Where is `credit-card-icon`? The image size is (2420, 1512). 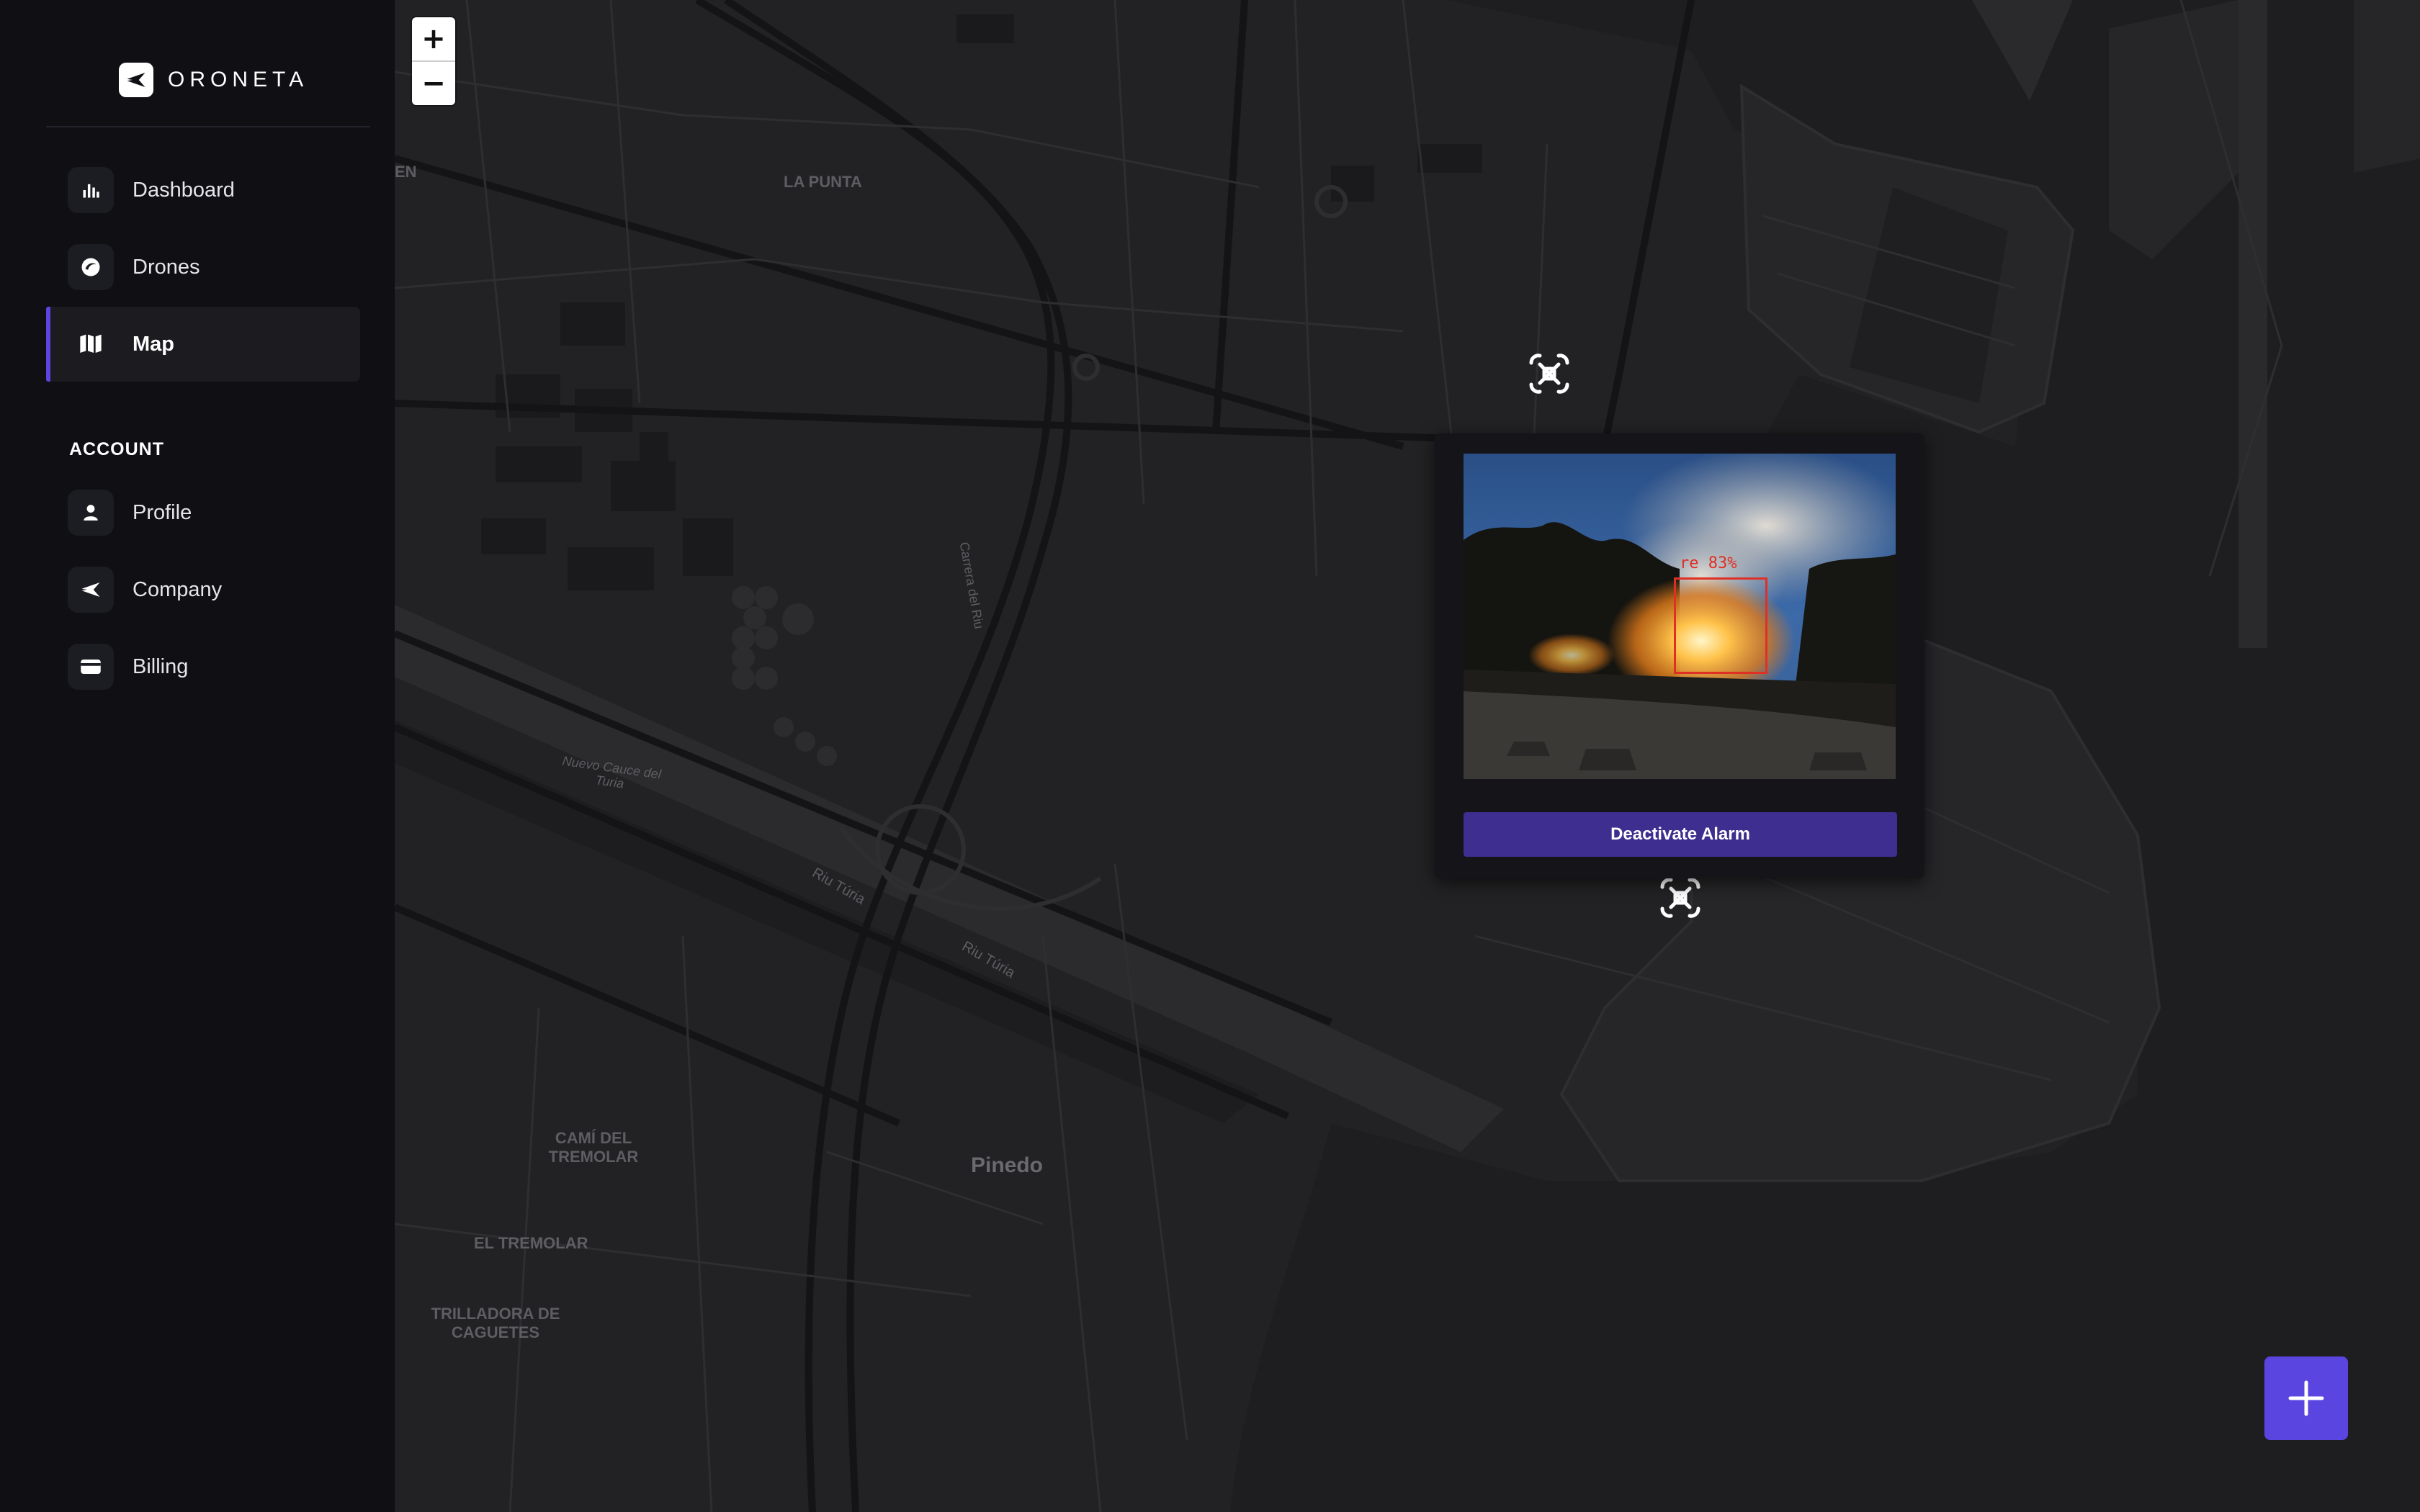
credit-card-icon is located at coordinates (91, 667).